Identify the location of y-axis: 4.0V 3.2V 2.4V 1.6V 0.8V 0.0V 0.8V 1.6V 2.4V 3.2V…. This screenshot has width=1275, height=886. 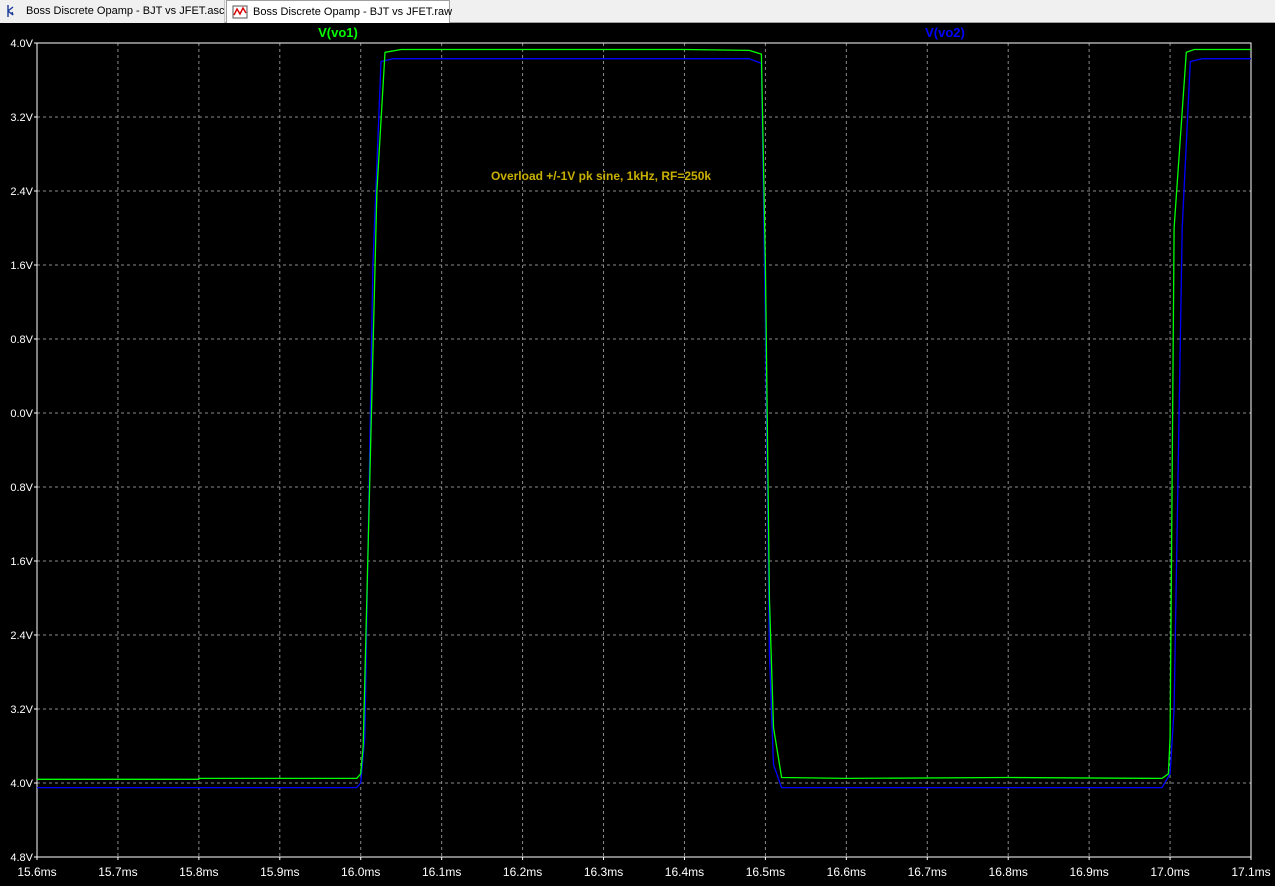
(23, 451).